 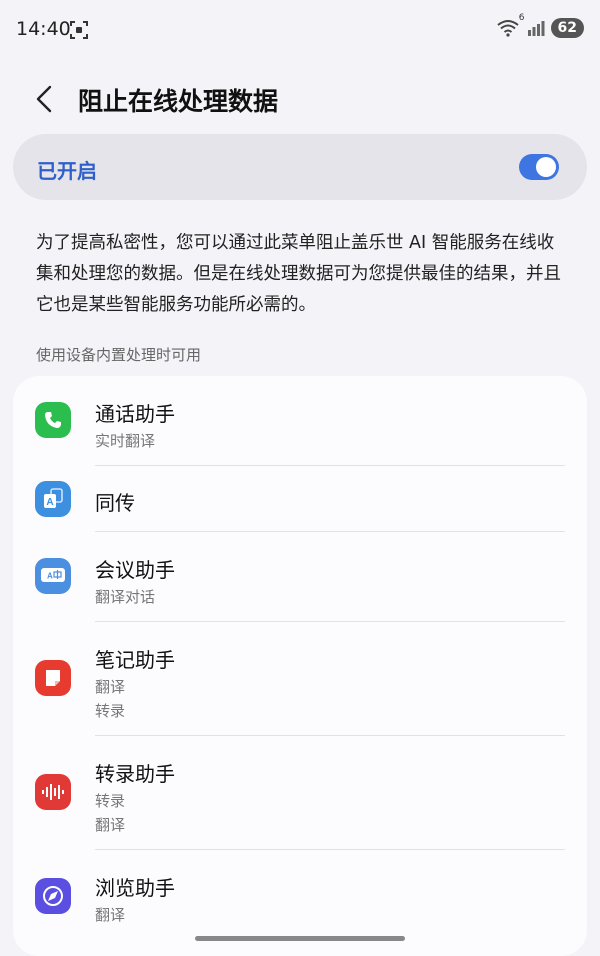 I want to click on list-item-call-assist: 通话助手 实时翻译, so click(x=300, y=421).